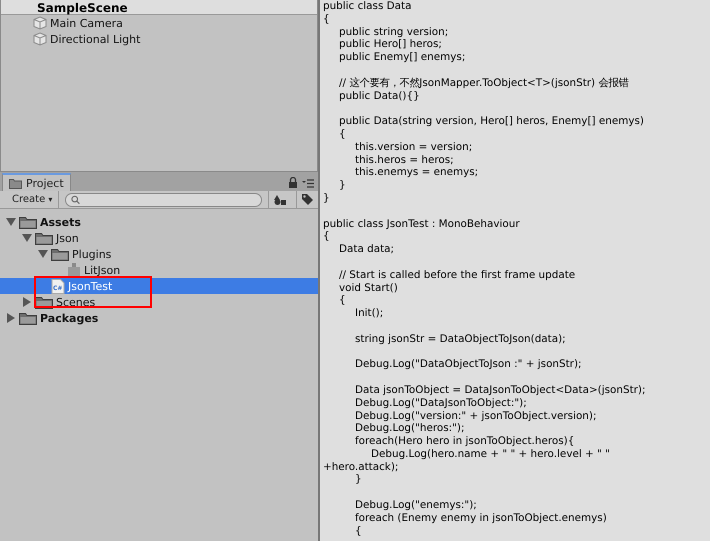  What do you see at coordinates (40, 39) in the screenshot?
I see `cube-icon` at bounding box center [40, 39].